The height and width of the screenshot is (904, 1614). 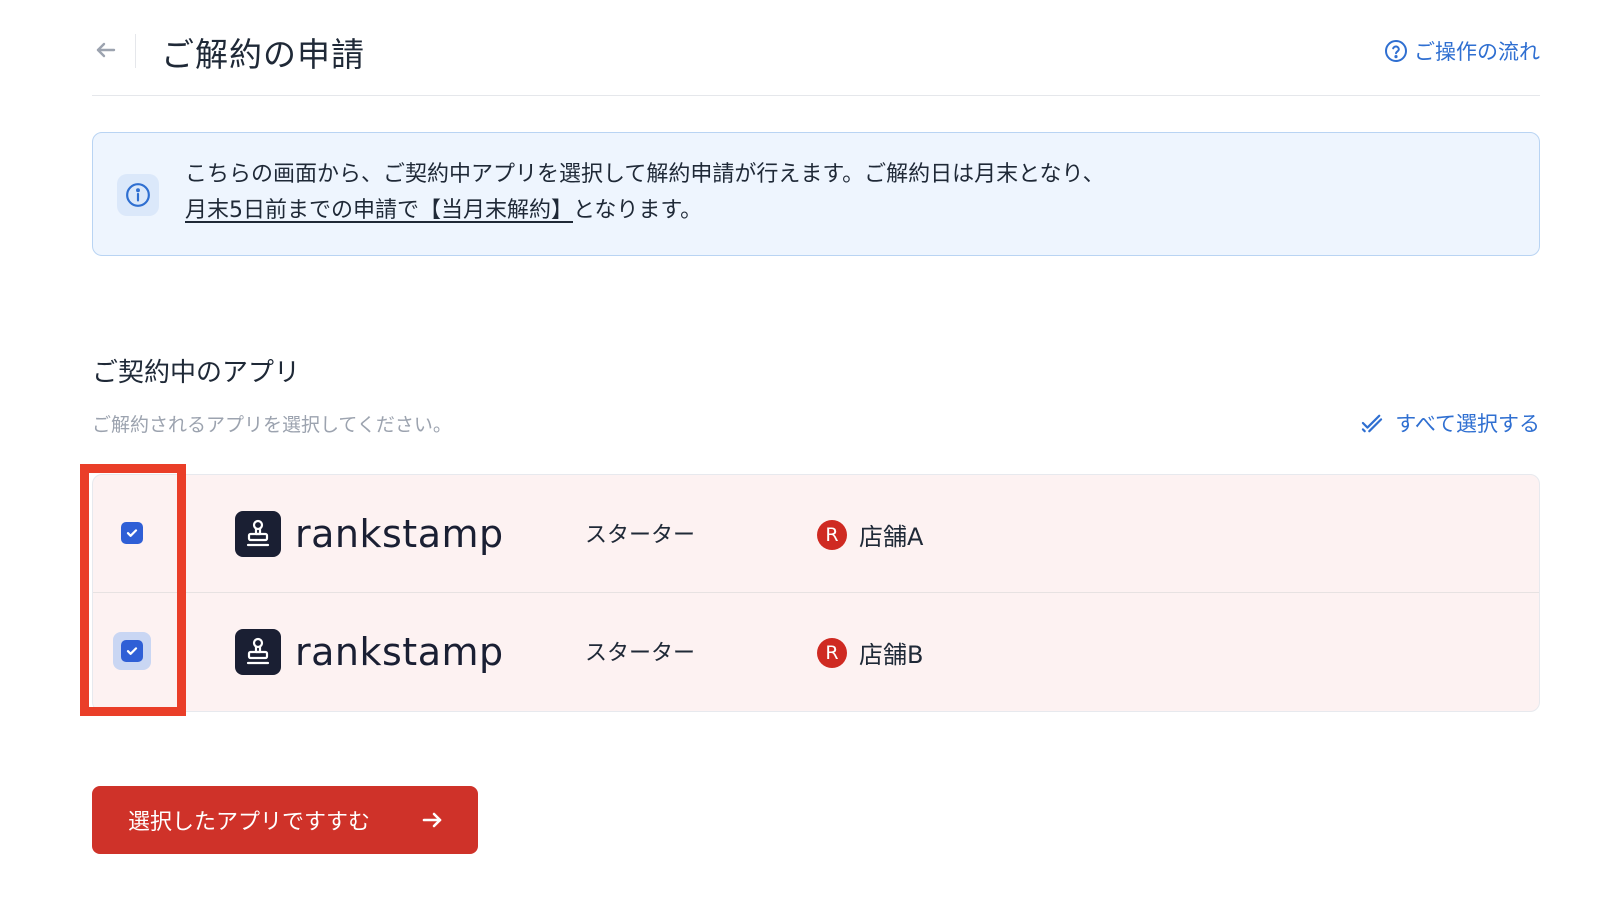 I want to click on operation-flow-link: ご操作の流れ, so click(x=1462, y=51).